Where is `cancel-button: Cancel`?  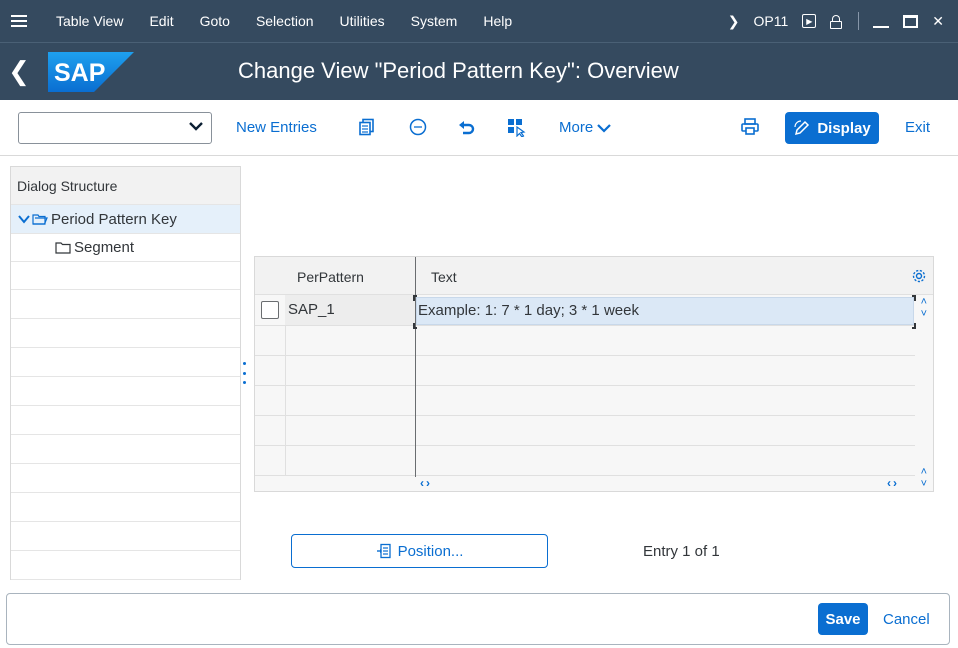 cancel-button: Cancel is located at coordinates (906, 619).